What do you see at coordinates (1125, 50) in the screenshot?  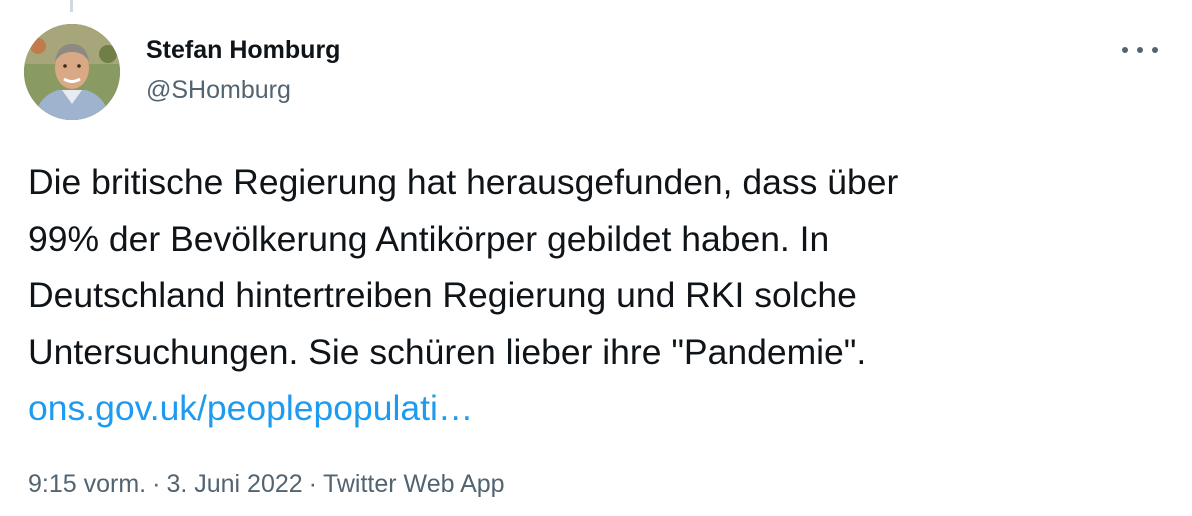 I see `more-horizontal-icon` at bounding box center [1125, 50].